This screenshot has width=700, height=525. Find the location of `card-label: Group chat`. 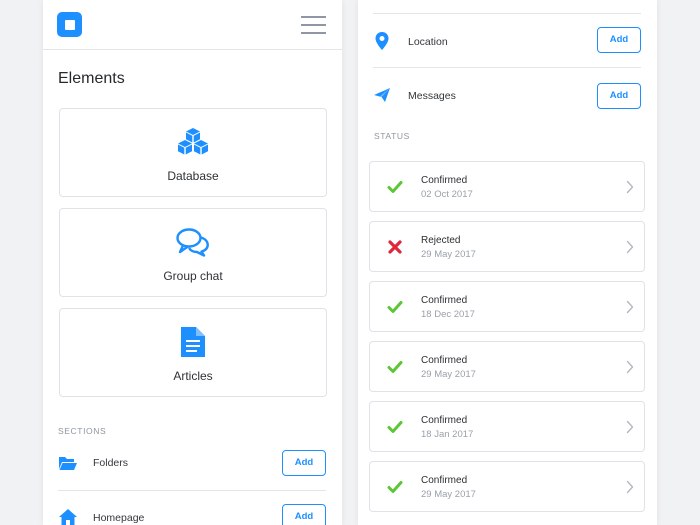

card-label: Group chat is located at coordinates (193, 276).